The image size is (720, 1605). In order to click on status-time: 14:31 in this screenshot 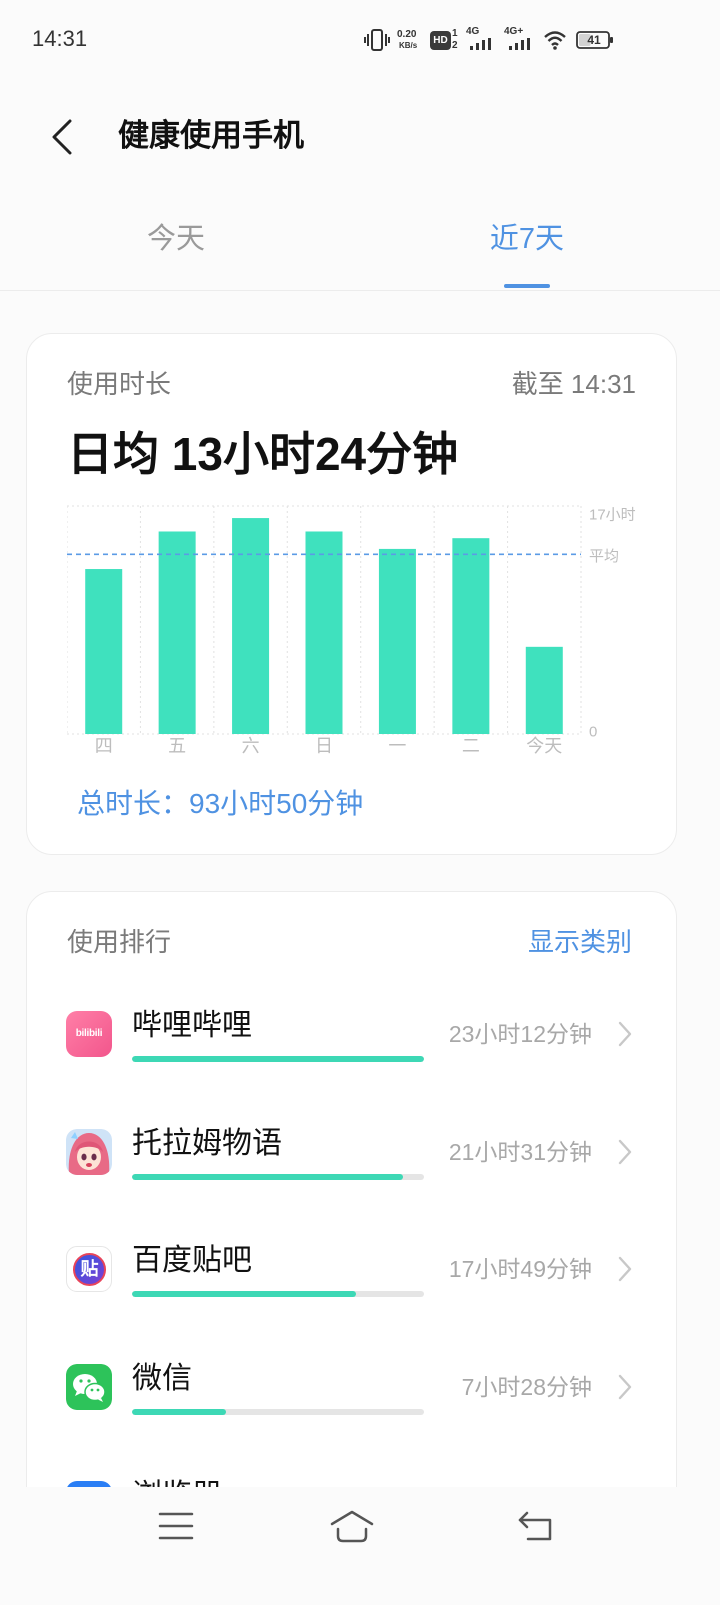, I will do `click(60, 38)`.